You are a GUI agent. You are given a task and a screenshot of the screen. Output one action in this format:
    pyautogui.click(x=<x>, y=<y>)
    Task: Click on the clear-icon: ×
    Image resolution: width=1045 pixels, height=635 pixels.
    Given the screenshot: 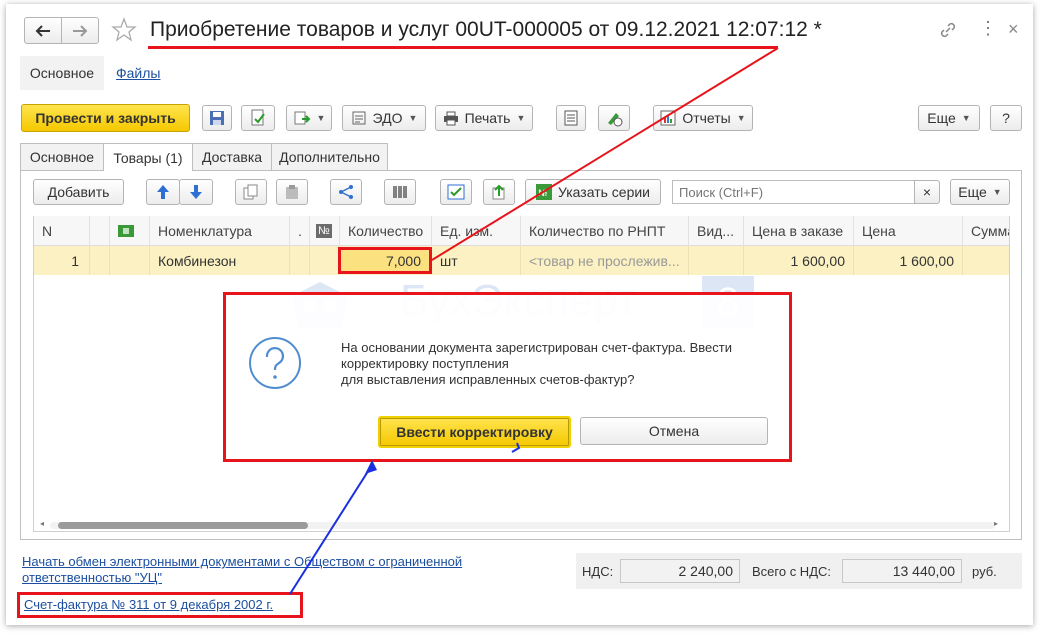 What is the action you would take?
    pyautogui.click(x=927, y=192)
    